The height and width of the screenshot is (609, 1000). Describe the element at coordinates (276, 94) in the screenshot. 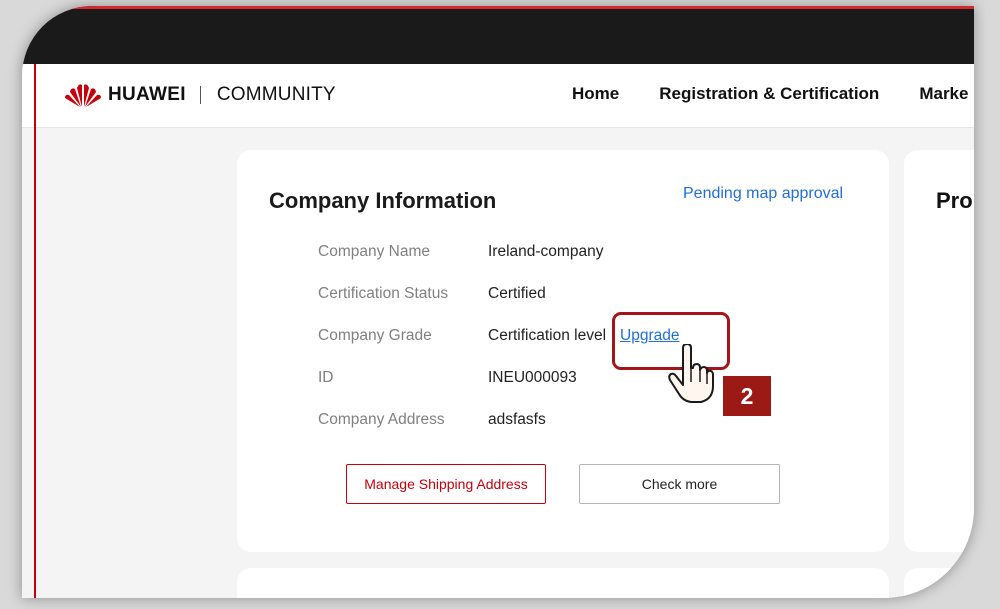

I see `section-title: COMMUNITY` at that location.